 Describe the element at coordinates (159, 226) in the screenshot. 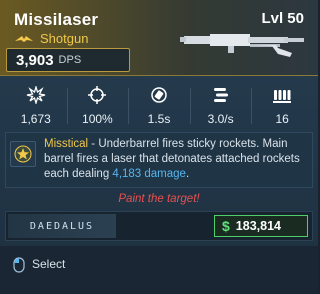

I see `price-row: DAEDALUS $ 183,814` at that location.